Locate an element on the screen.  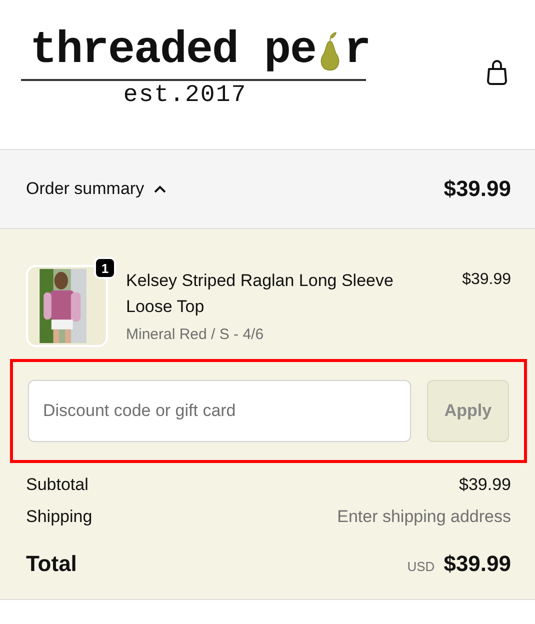
total-label: Total is located at coordinates (51, 564).